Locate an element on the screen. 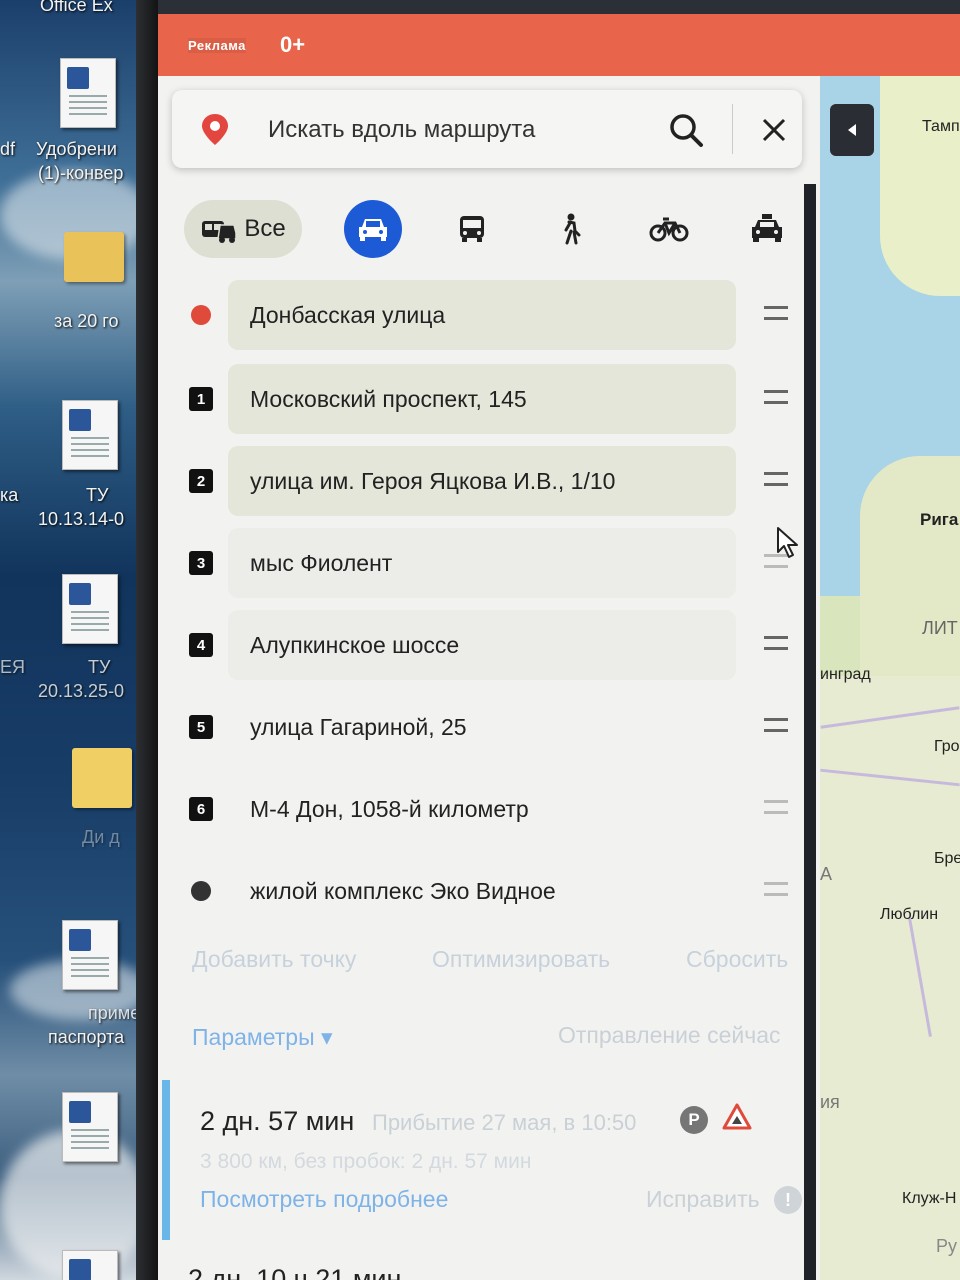 This screenshot has height=1280, width=960. map-label: Клуж-Н is located at coordinates (929, 1198).